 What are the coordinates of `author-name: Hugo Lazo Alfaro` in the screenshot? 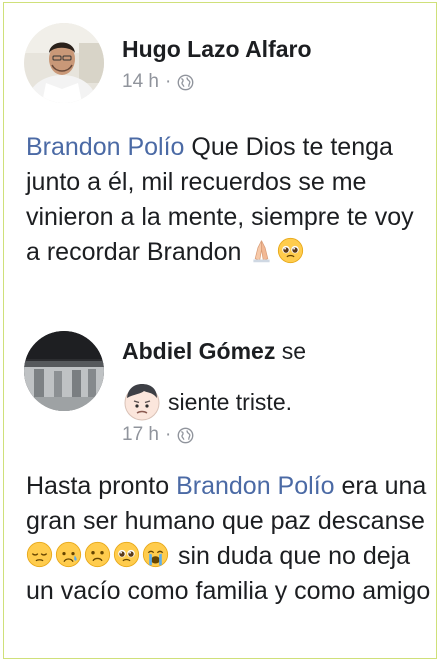 It's located at (217, 49).